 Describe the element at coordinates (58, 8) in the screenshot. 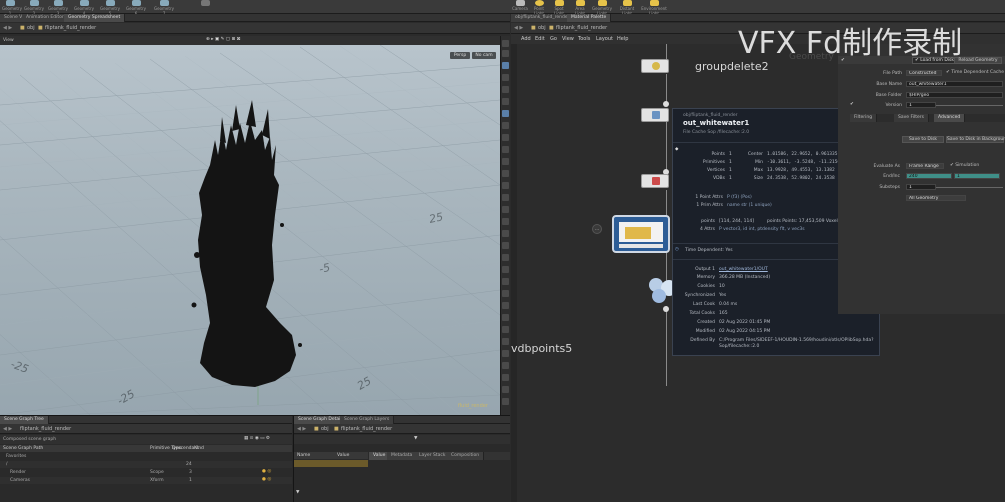

I see `shelf-tool: Geometry 3` at that location.